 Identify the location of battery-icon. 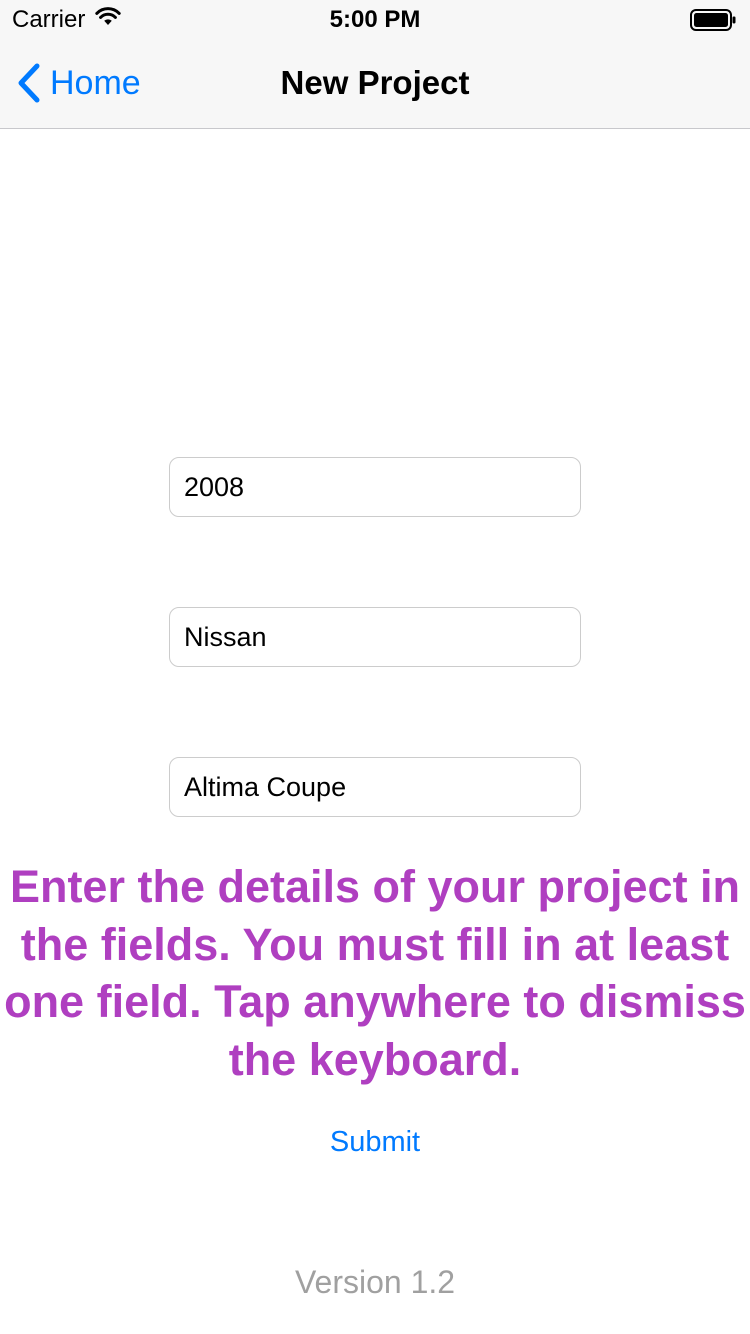
(713, 20).